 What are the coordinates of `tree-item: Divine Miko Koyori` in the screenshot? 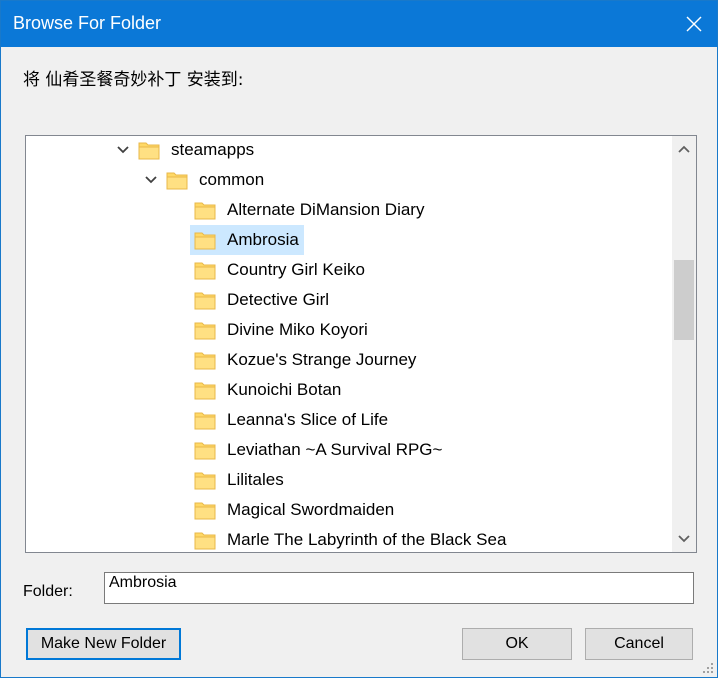 It's located at (270, 330).